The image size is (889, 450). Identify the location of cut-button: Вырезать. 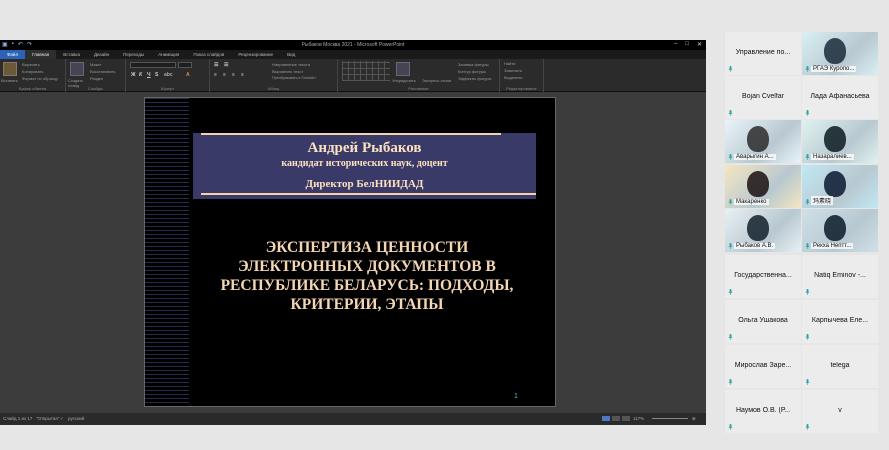
(31, 64).